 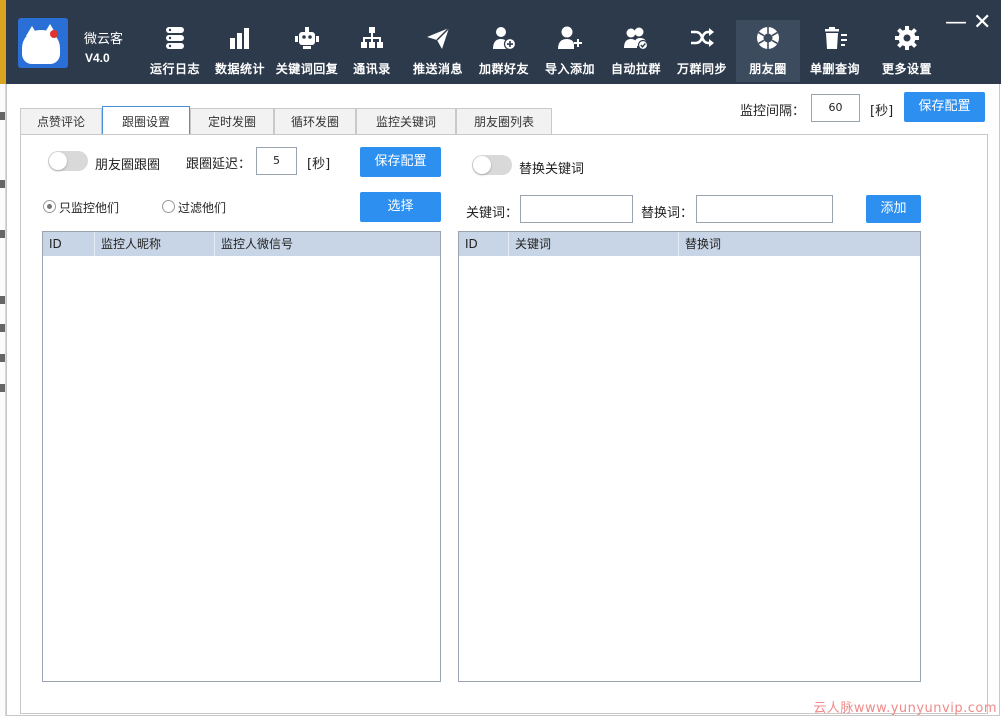 What do you see at coordinates (146, 121) in the screenshot?
I see `tab-follow-settings: 跟圈设置` at bounding box center [146, 121].